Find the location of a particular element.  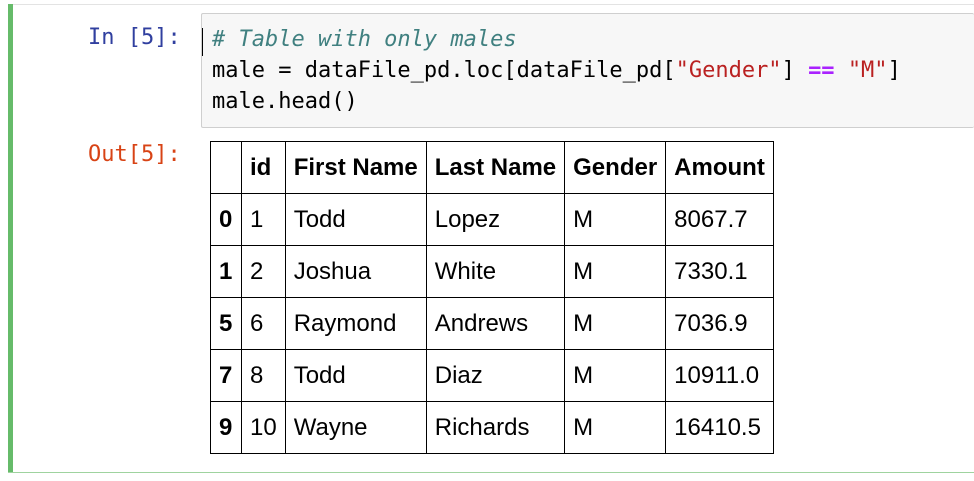

code-line: male.head() is located at coordinates (556, 101).